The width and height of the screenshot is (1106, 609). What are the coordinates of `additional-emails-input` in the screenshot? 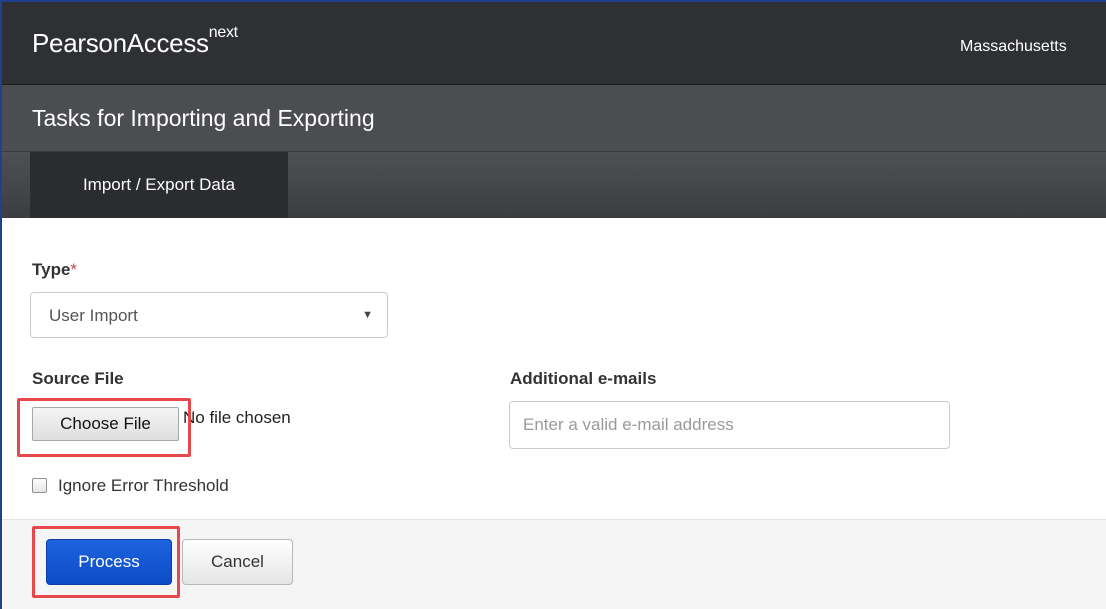 It's located at (729, 425).